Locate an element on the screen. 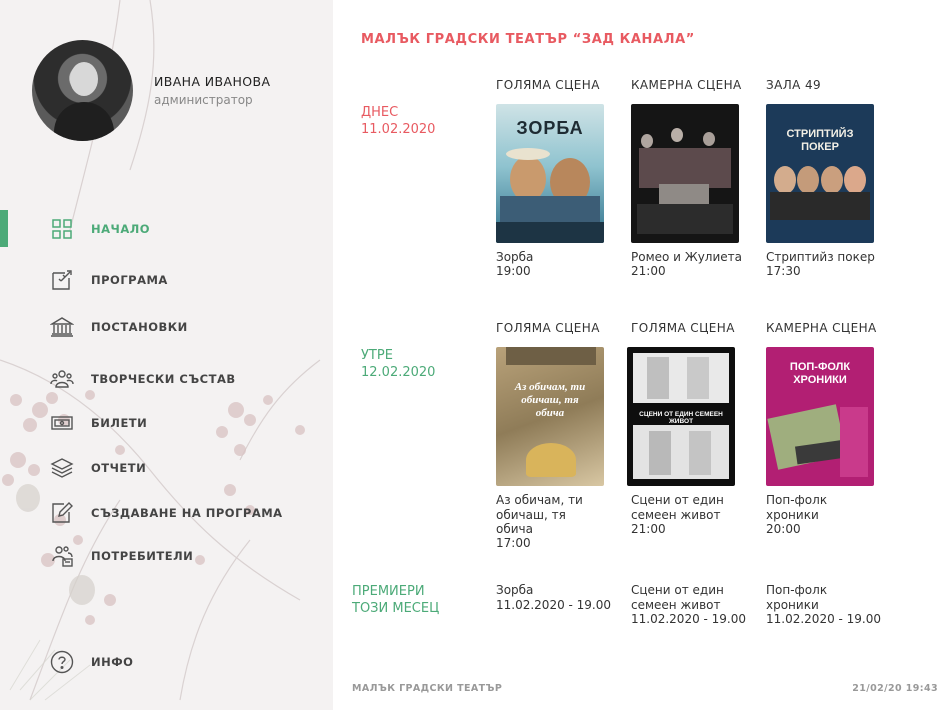  show-title: Зорба is located at coordinates (515, 257).